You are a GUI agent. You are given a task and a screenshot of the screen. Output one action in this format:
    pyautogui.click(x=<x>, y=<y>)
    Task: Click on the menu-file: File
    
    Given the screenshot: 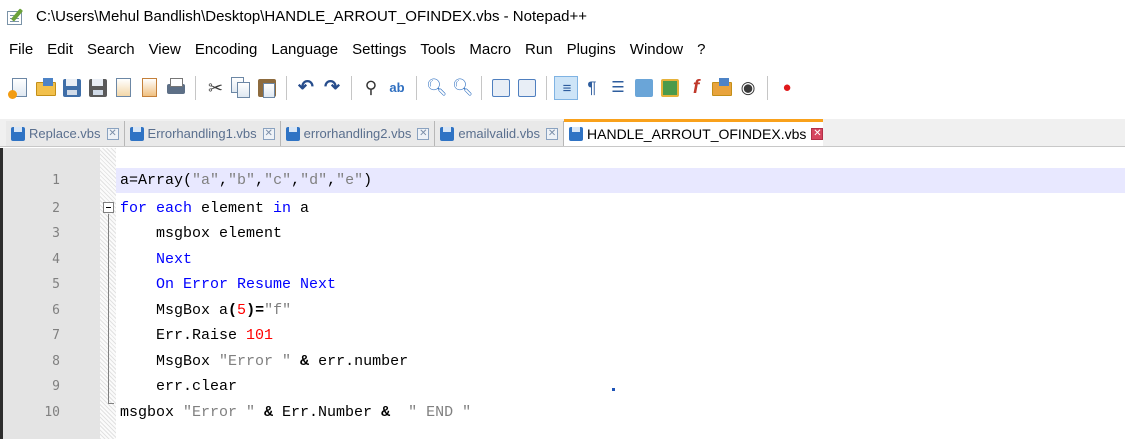 What is the action you would take?
    pyautogui.click(x=21, y=49)
    